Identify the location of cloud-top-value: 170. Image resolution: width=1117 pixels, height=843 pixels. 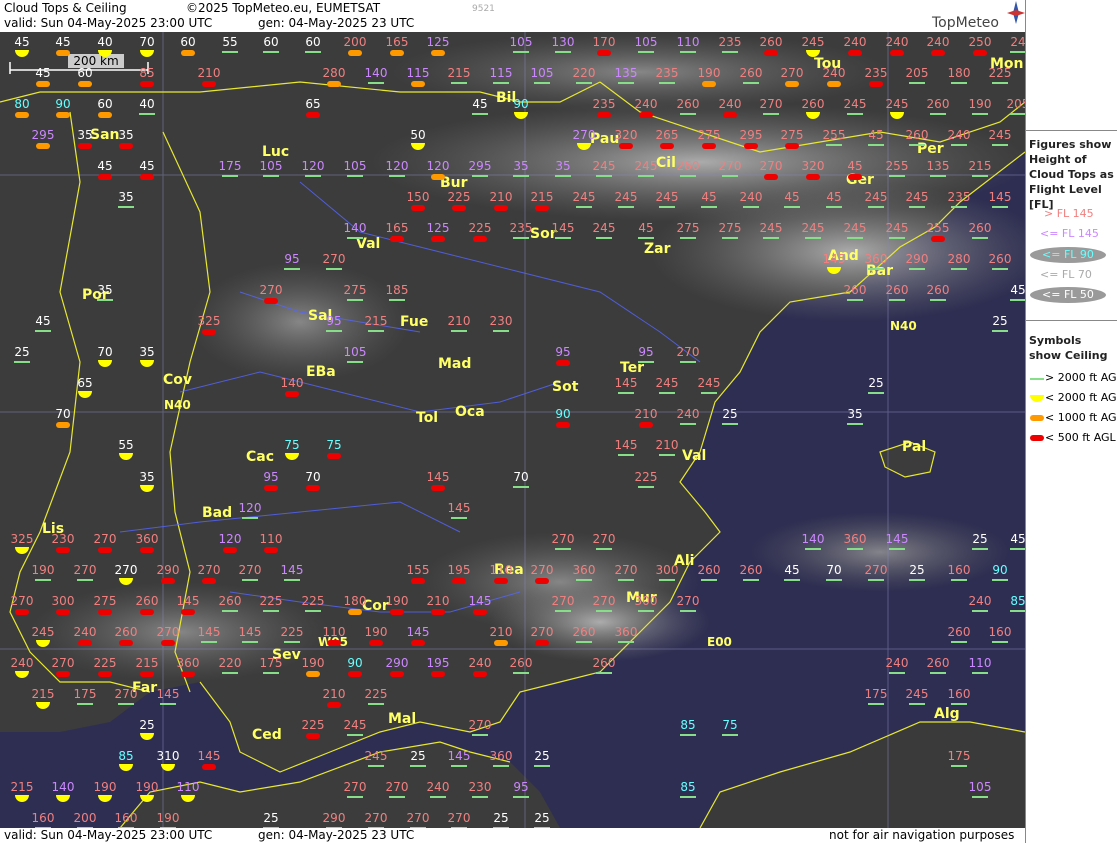
(604, 42).